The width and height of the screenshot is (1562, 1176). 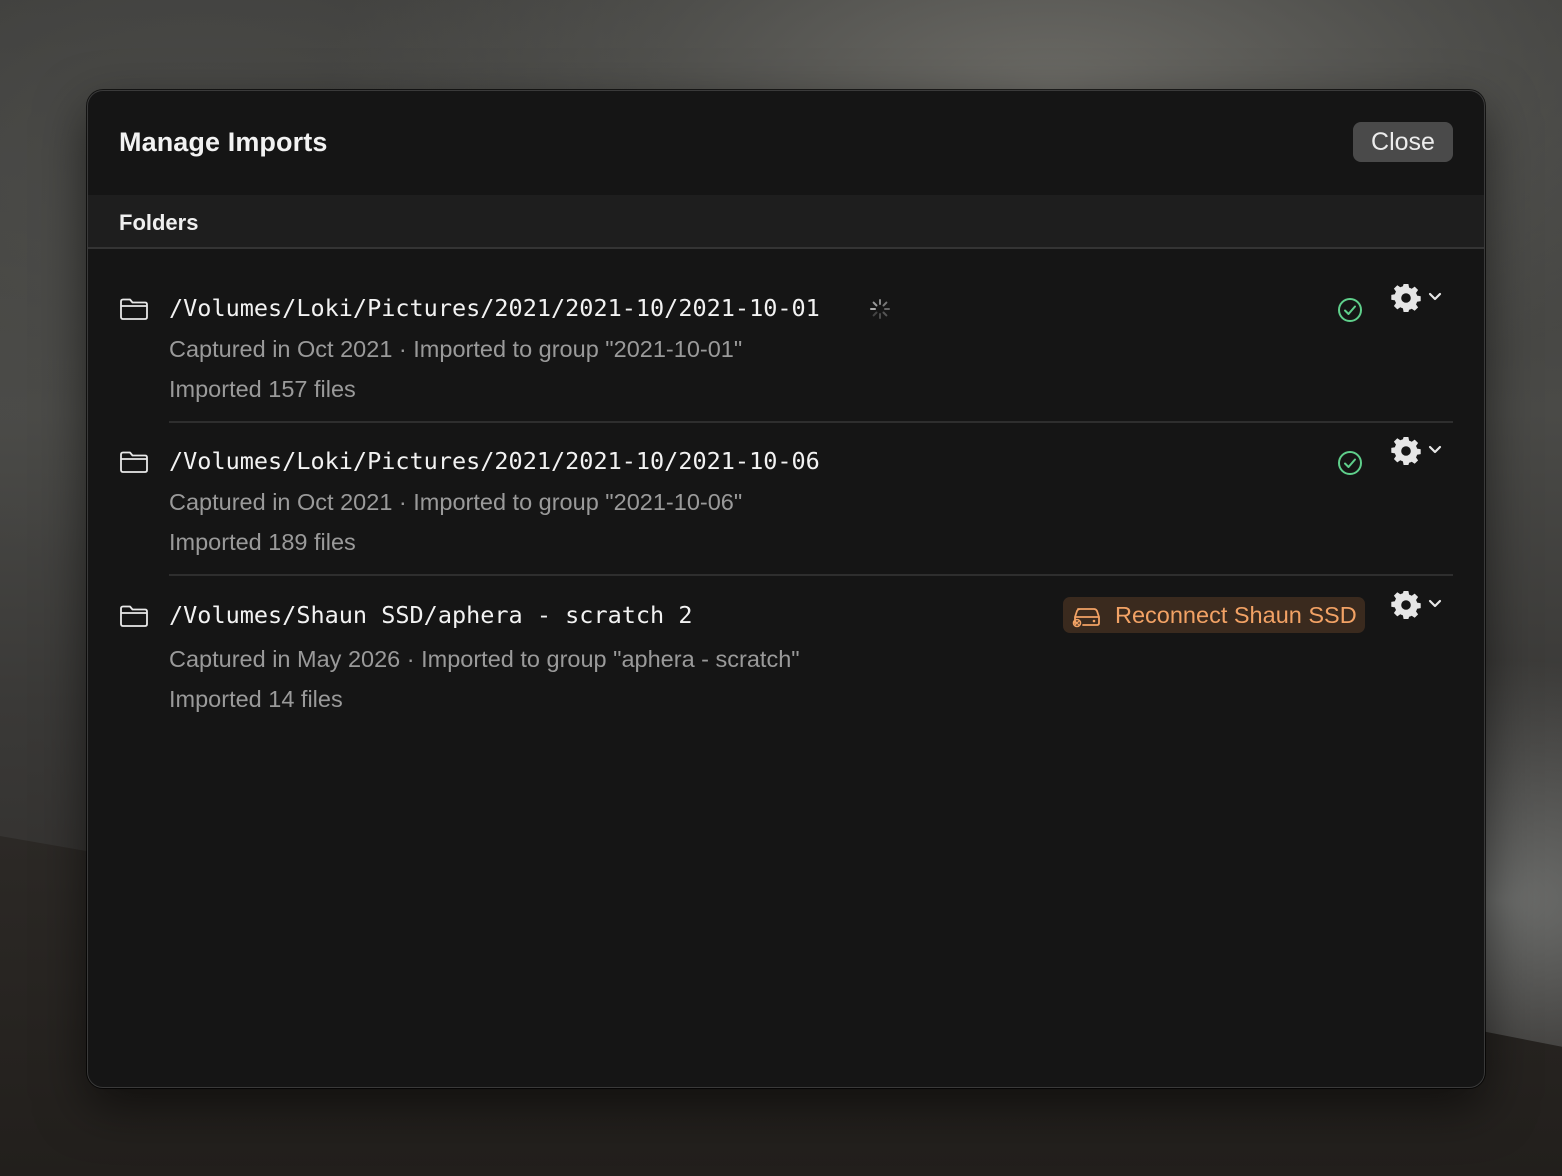 What do you see at coordinates (880, 309) in the screenshot?
I see `spinner-icon` at bounding box center [880, 309].